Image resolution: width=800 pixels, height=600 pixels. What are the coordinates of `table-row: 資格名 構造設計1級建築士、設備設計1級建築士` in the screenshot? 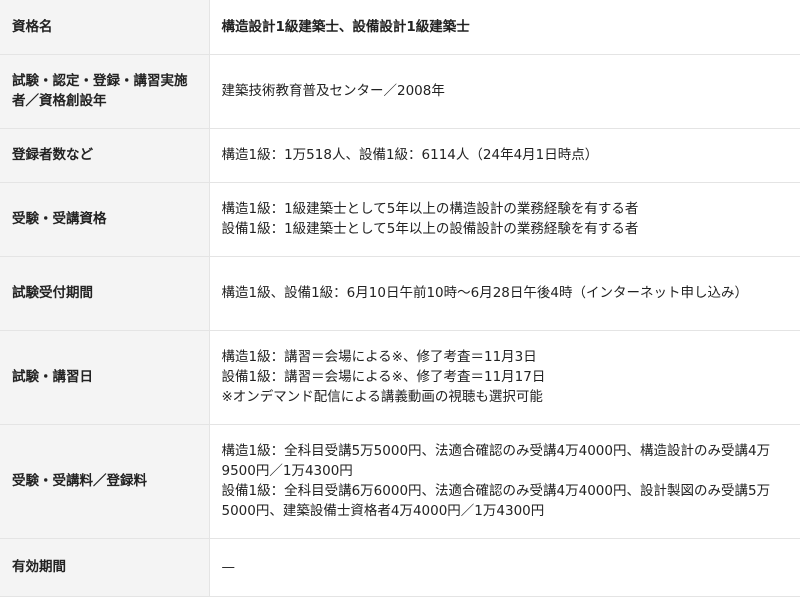 It's located at (400, 27).